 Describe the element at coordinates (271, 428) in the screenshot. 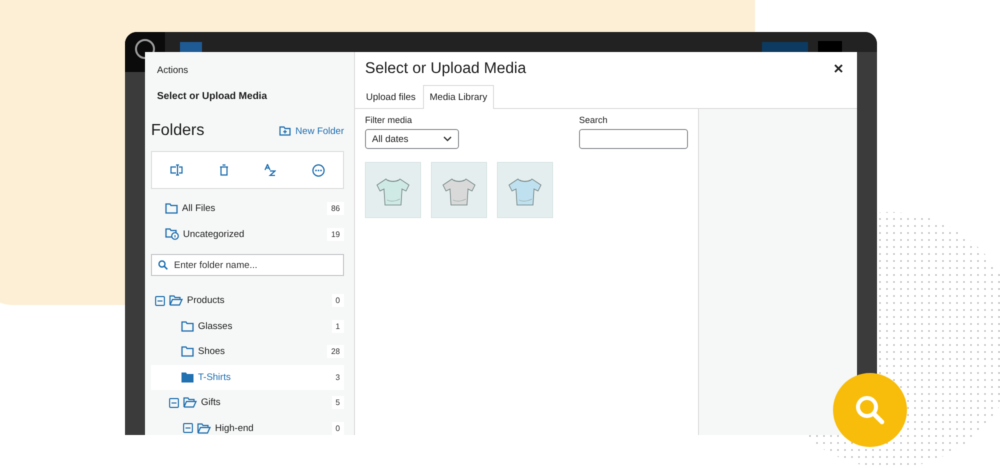

I see `folder-item: High-end` at that location.